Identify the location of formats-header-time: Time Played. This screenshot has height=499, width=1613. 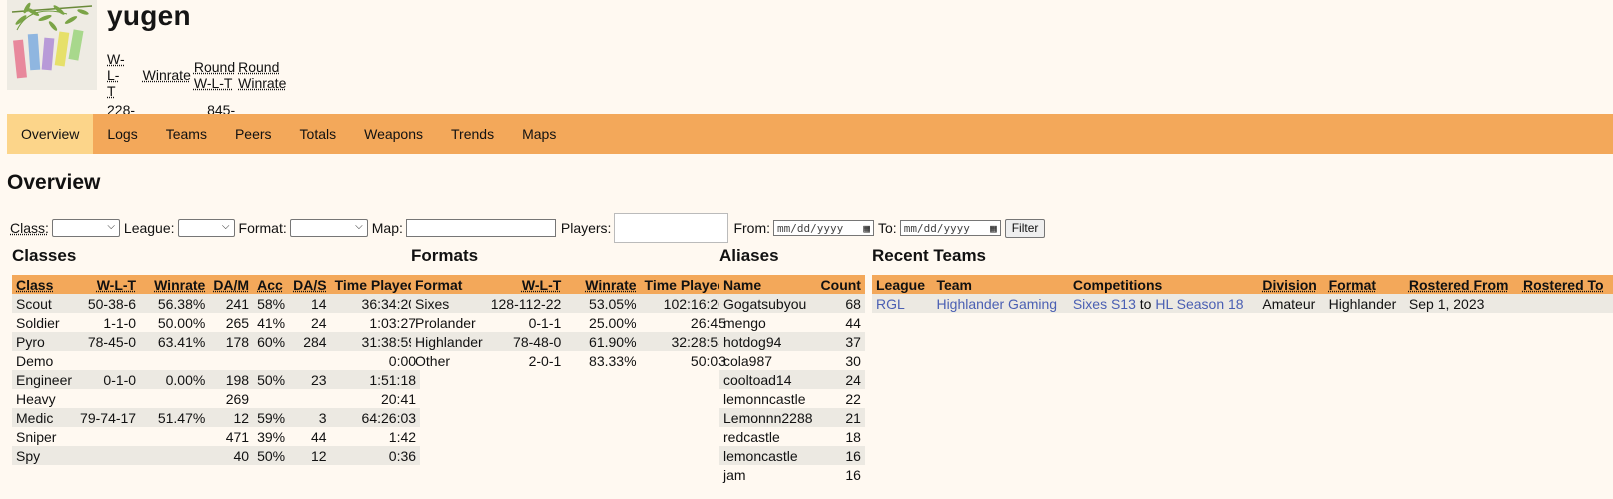
(685, 284).